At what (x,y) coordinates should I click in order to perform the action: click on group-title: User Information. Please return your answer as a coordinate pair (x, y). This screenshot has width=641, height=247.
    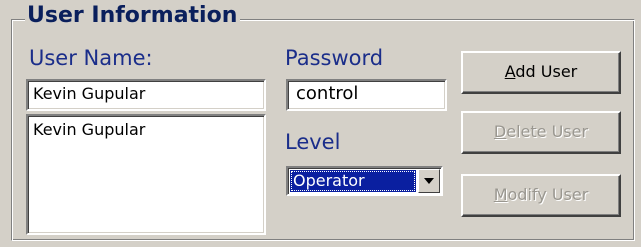
    Looking at the image, I should click on (133, 16).